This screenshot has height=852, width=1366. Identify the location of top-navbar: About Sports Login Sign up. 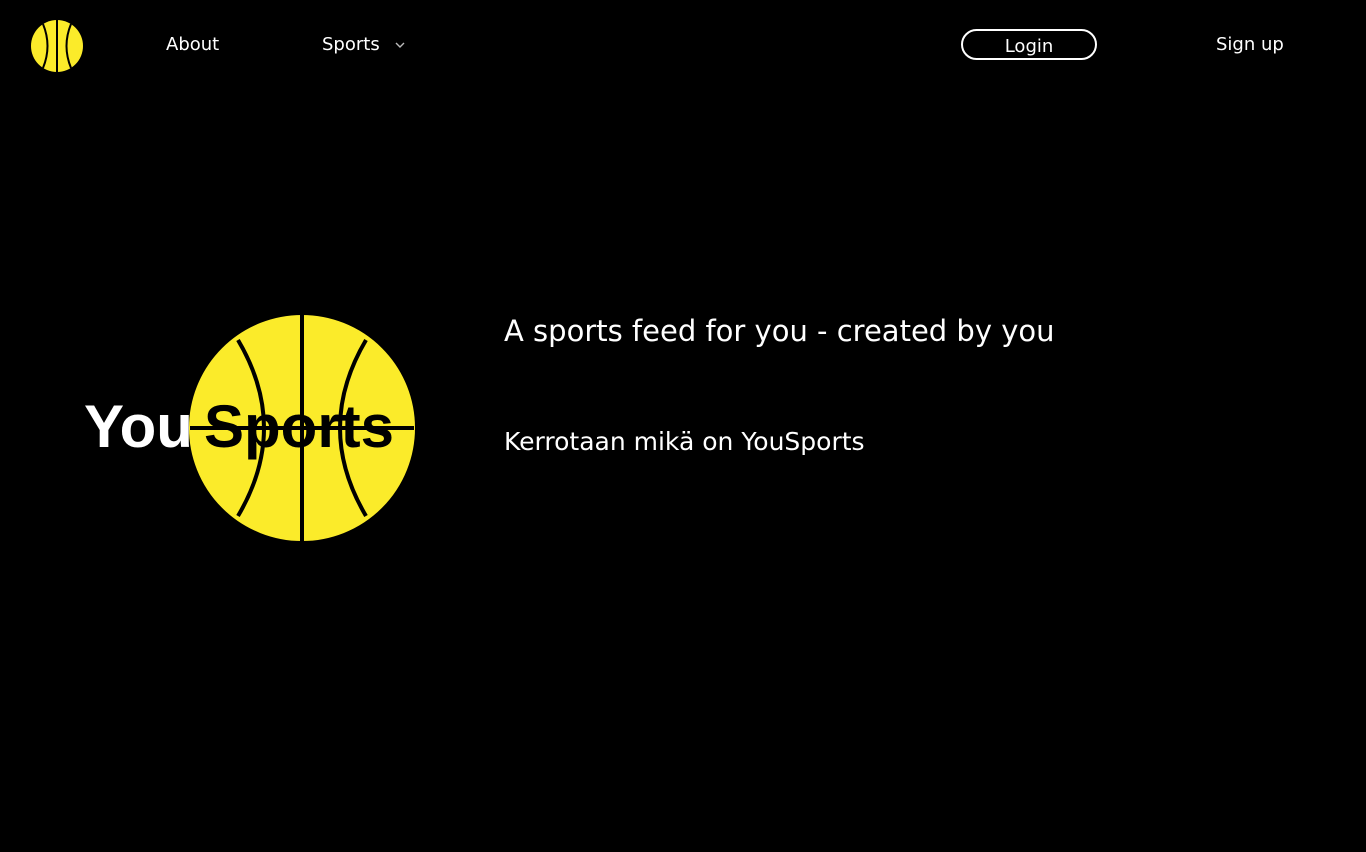
(683, 46).